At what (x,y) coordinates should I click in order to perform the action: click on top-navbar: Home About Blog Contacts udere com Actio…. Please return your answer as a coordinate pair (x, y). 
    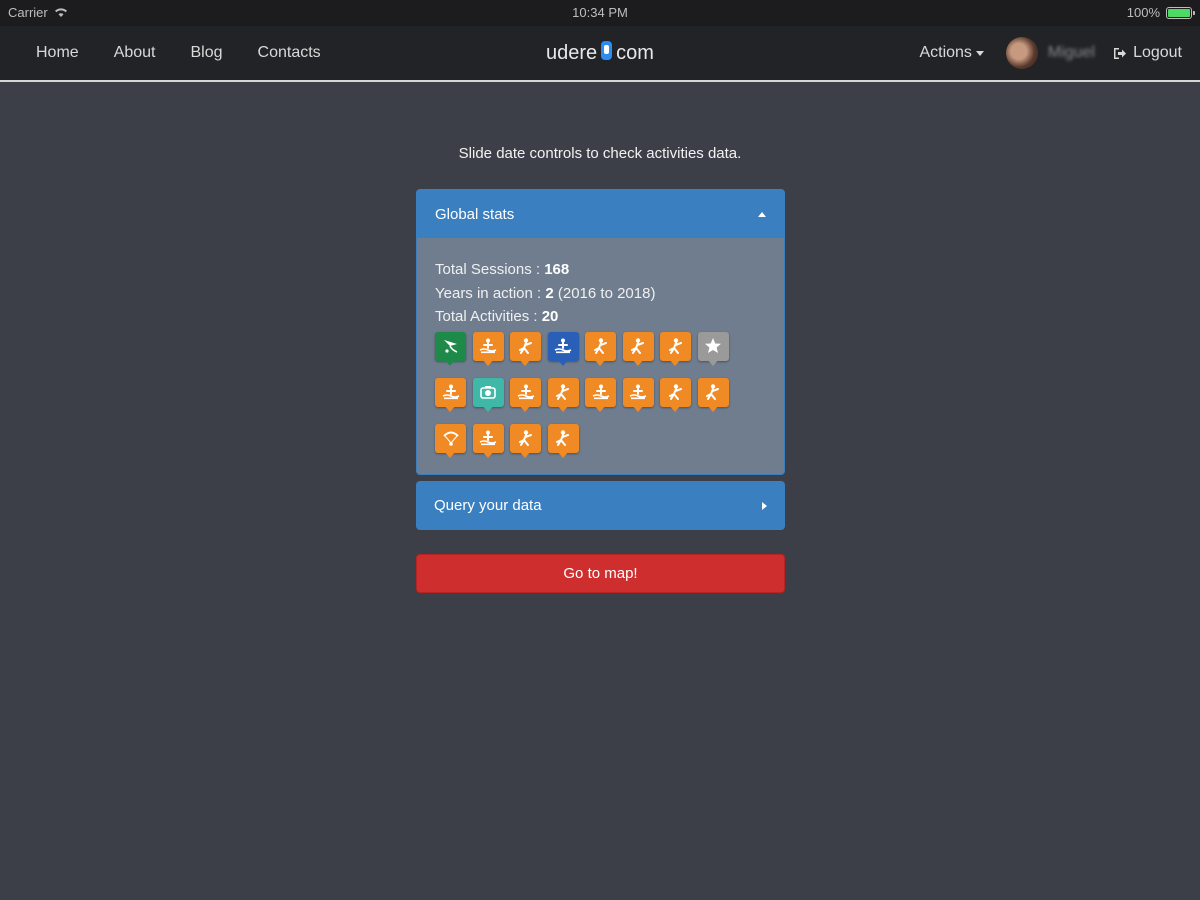
    Looking at the image, I should click on (600, 54).